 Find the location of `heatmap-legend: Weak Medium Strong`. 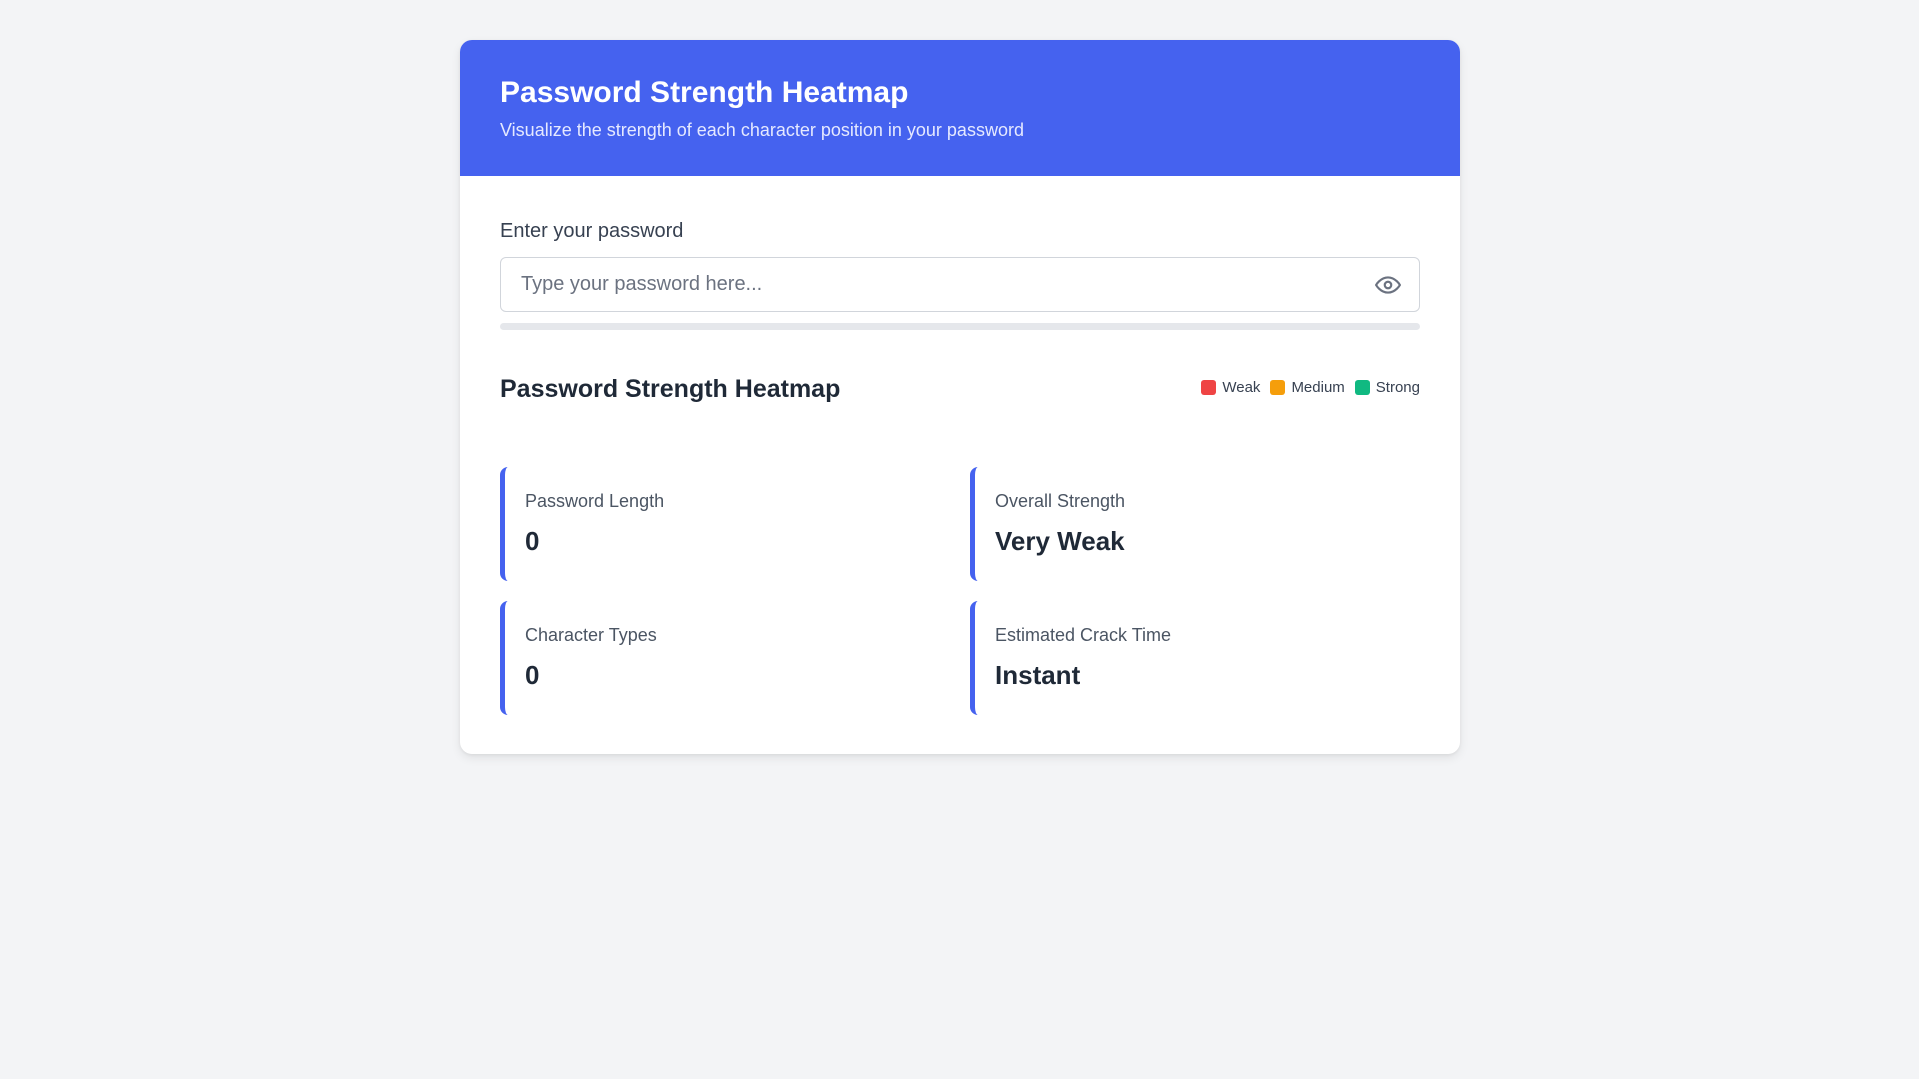

heatmap-legend: Weak Medium Strong is located at coordinates (1305, 387).